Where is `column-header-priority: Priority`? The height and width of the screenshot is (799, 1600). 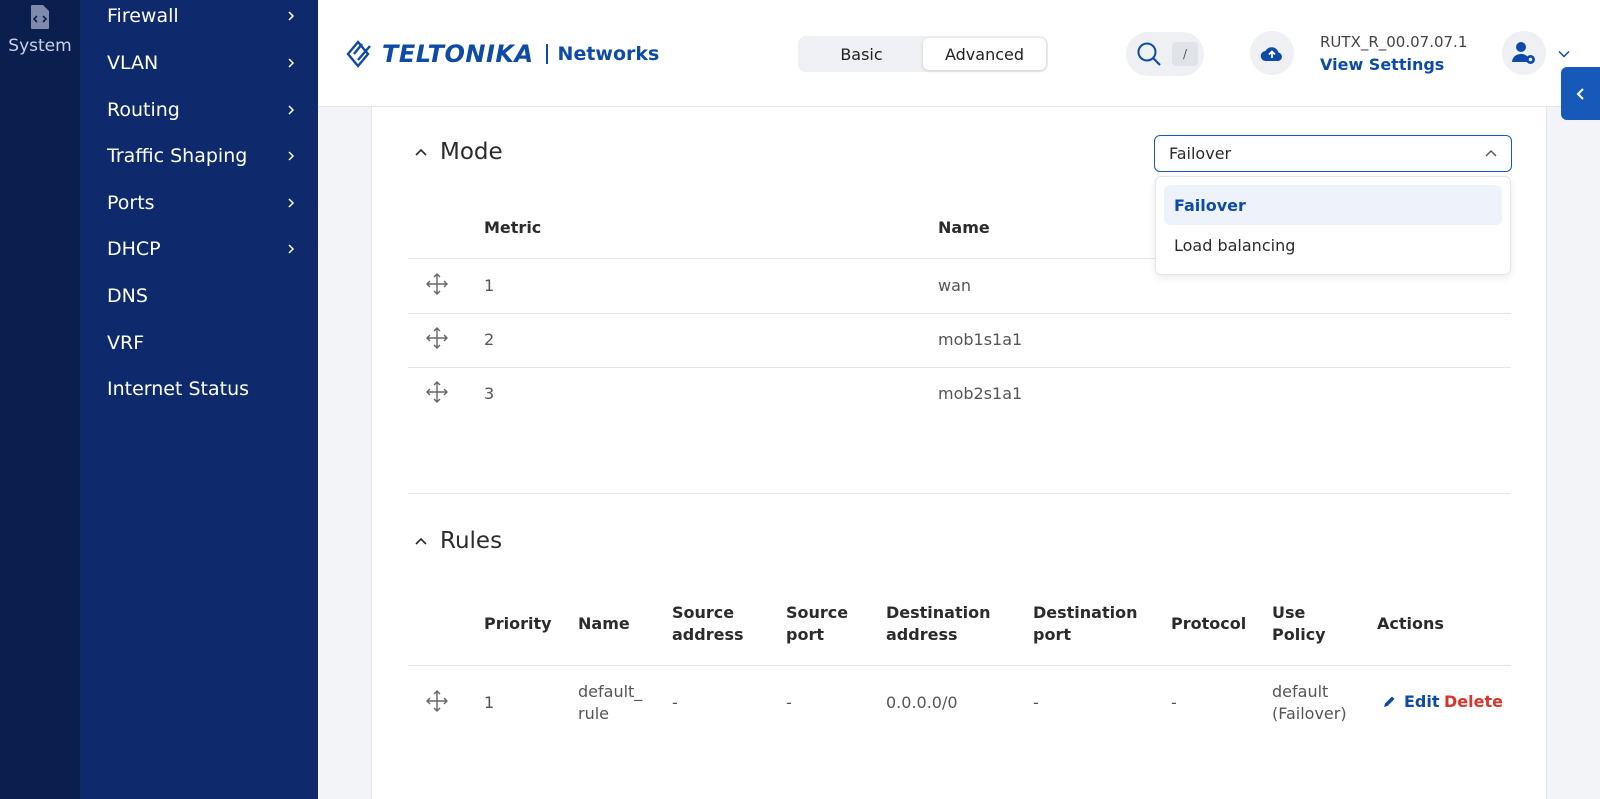
column-header-priority: Priority is located at coordinates (518, 623).